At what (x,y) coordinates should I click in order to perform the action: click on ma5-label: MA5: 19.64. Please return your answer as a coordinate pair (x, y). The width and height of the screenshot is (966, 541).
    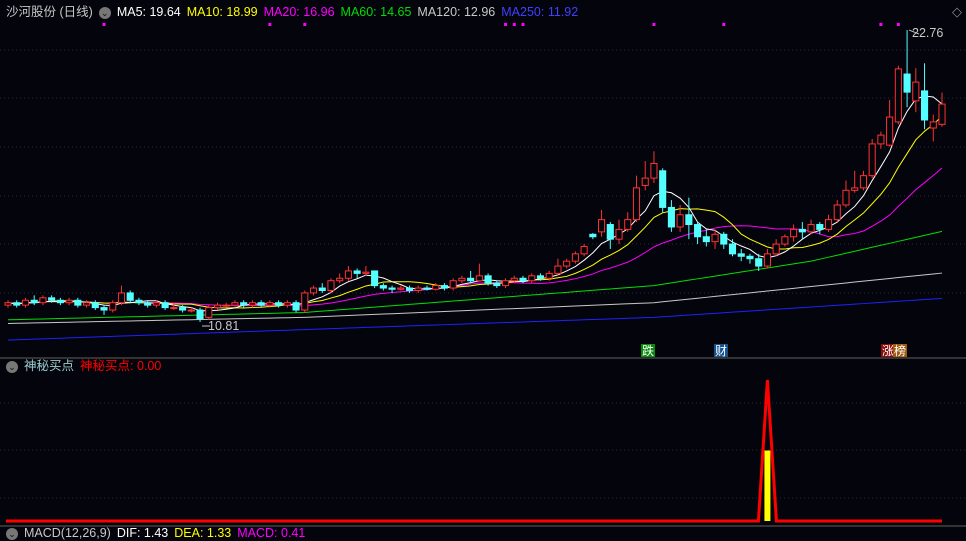
    Looking at the image, I should click on (148, 12).